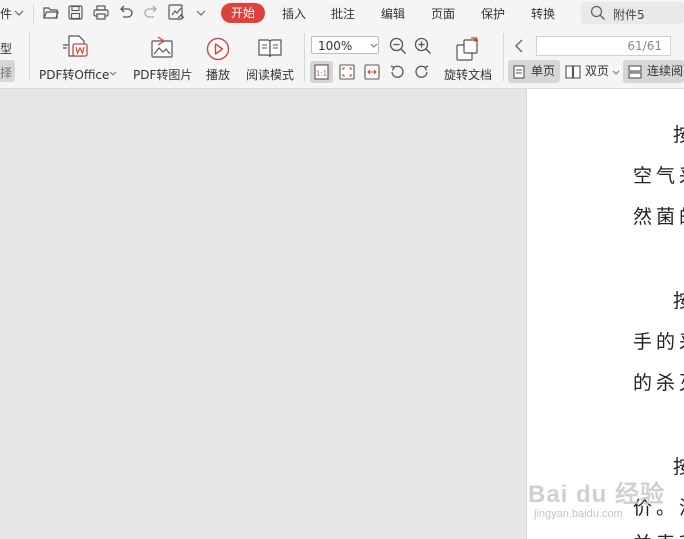 This screenshot has width=684, height=539. Describe the element at coordinates (493, 13) in the screenshot. I see `tab-protect: 保护` at that location.